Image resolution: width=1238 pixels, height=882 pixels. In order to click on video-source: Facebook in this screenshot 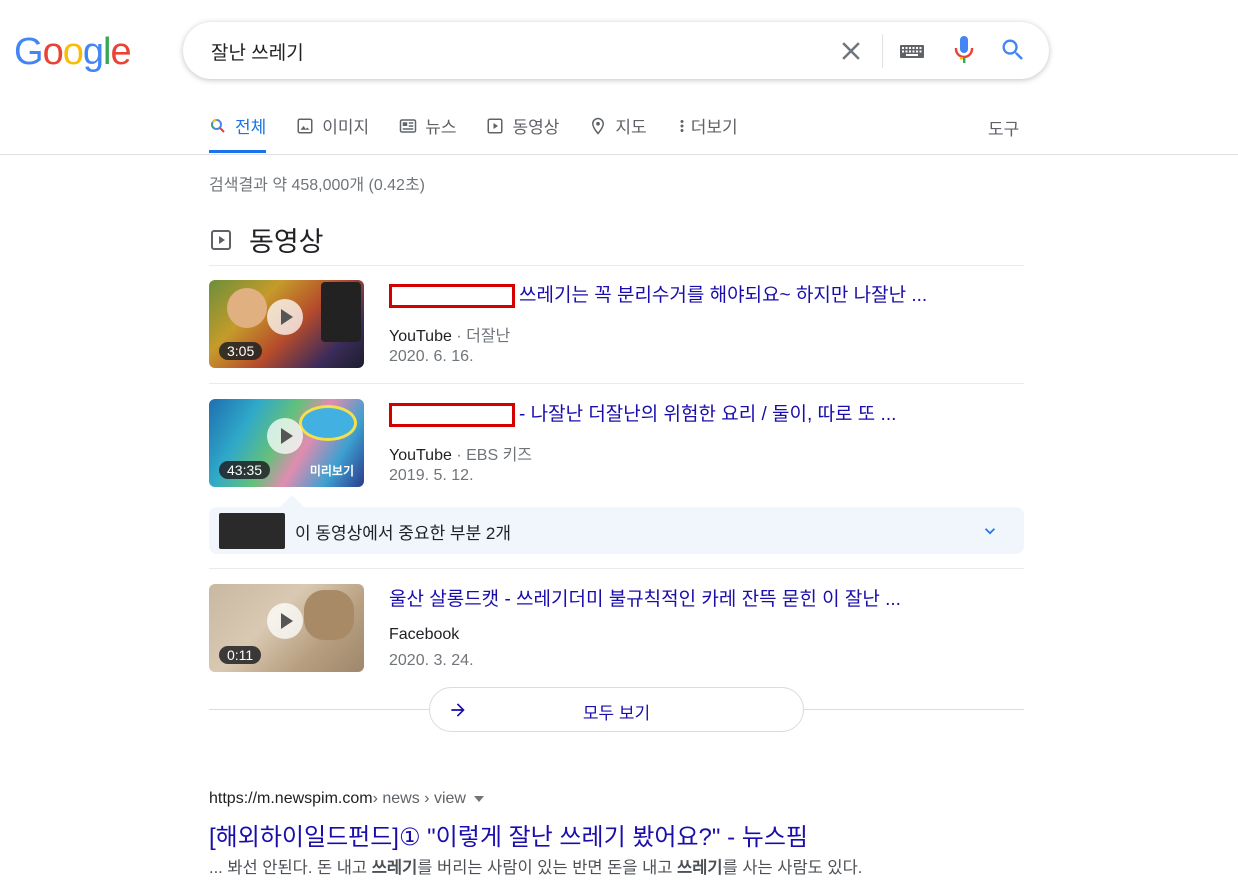, I will do `click(424, 634)`.